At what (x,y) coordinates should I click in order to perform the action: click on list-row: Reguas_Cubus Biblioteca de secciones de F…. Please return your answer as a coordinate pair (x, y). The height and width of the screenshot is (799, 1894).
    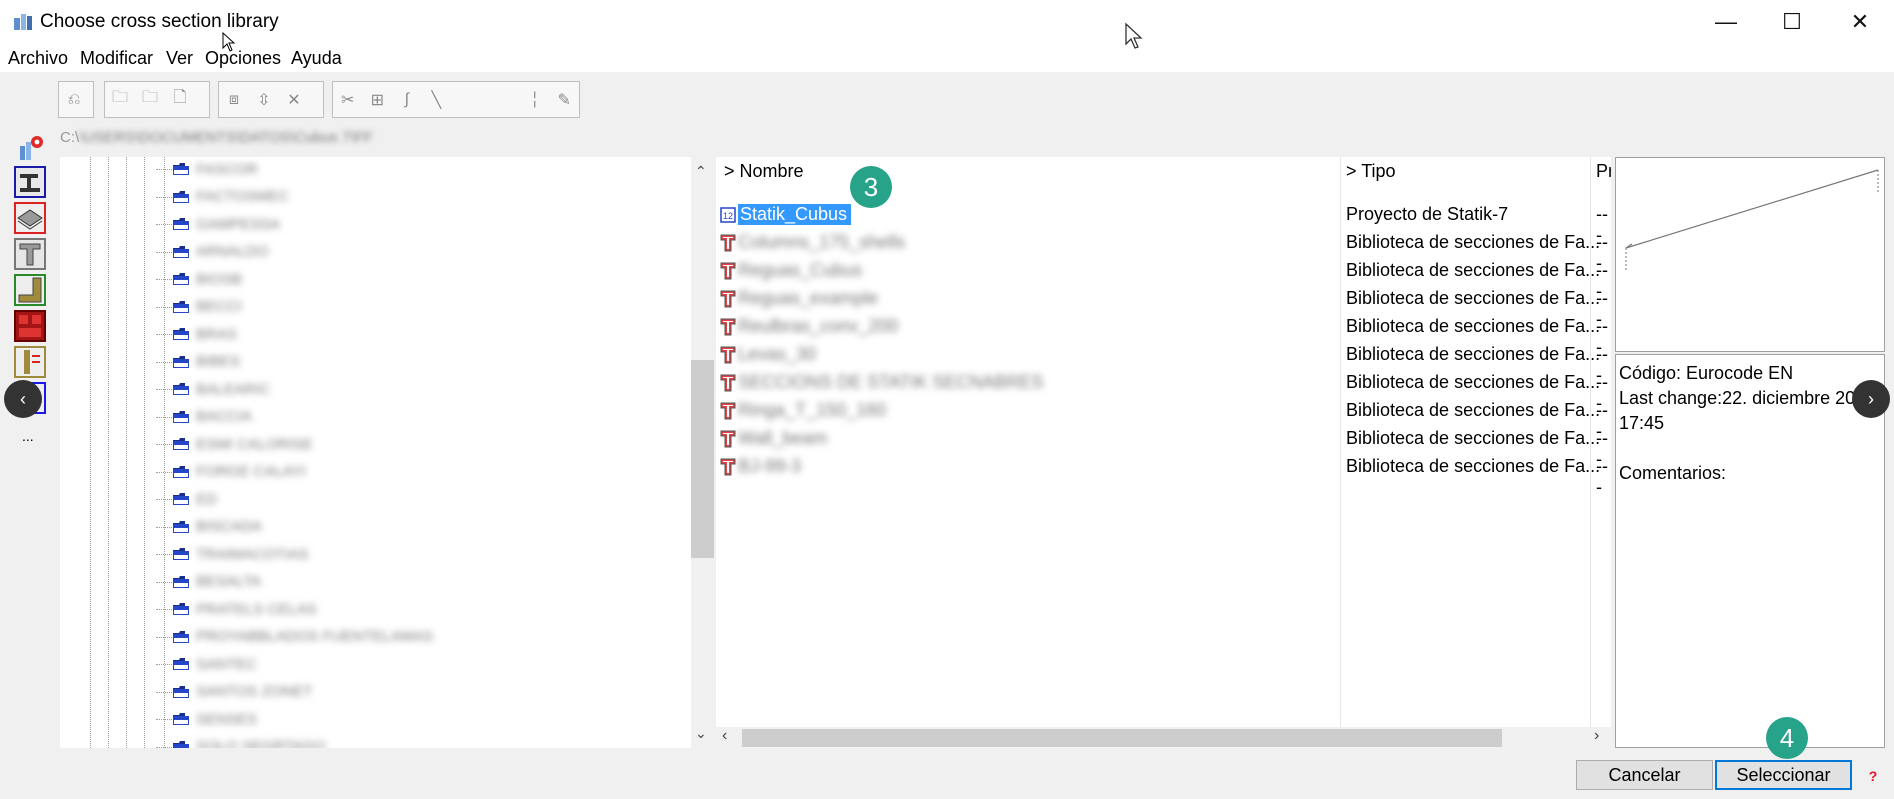
    Looking at the image, I should click on (1163, 279).